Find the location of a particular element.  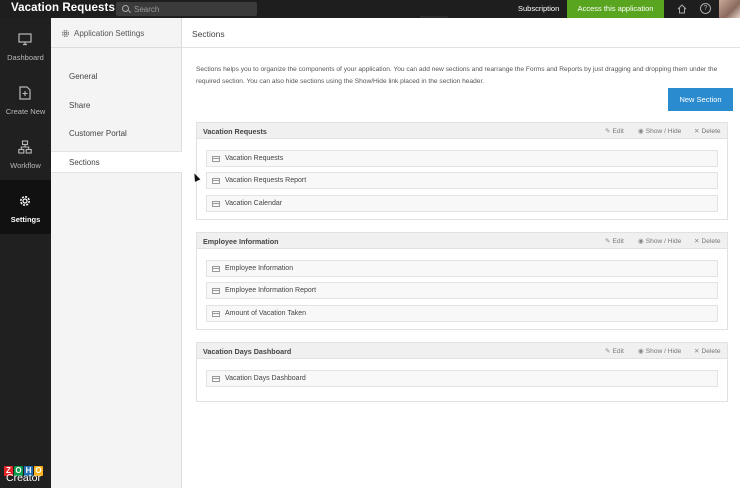

component-label: Employee Information is located at coordinates (259, 268).